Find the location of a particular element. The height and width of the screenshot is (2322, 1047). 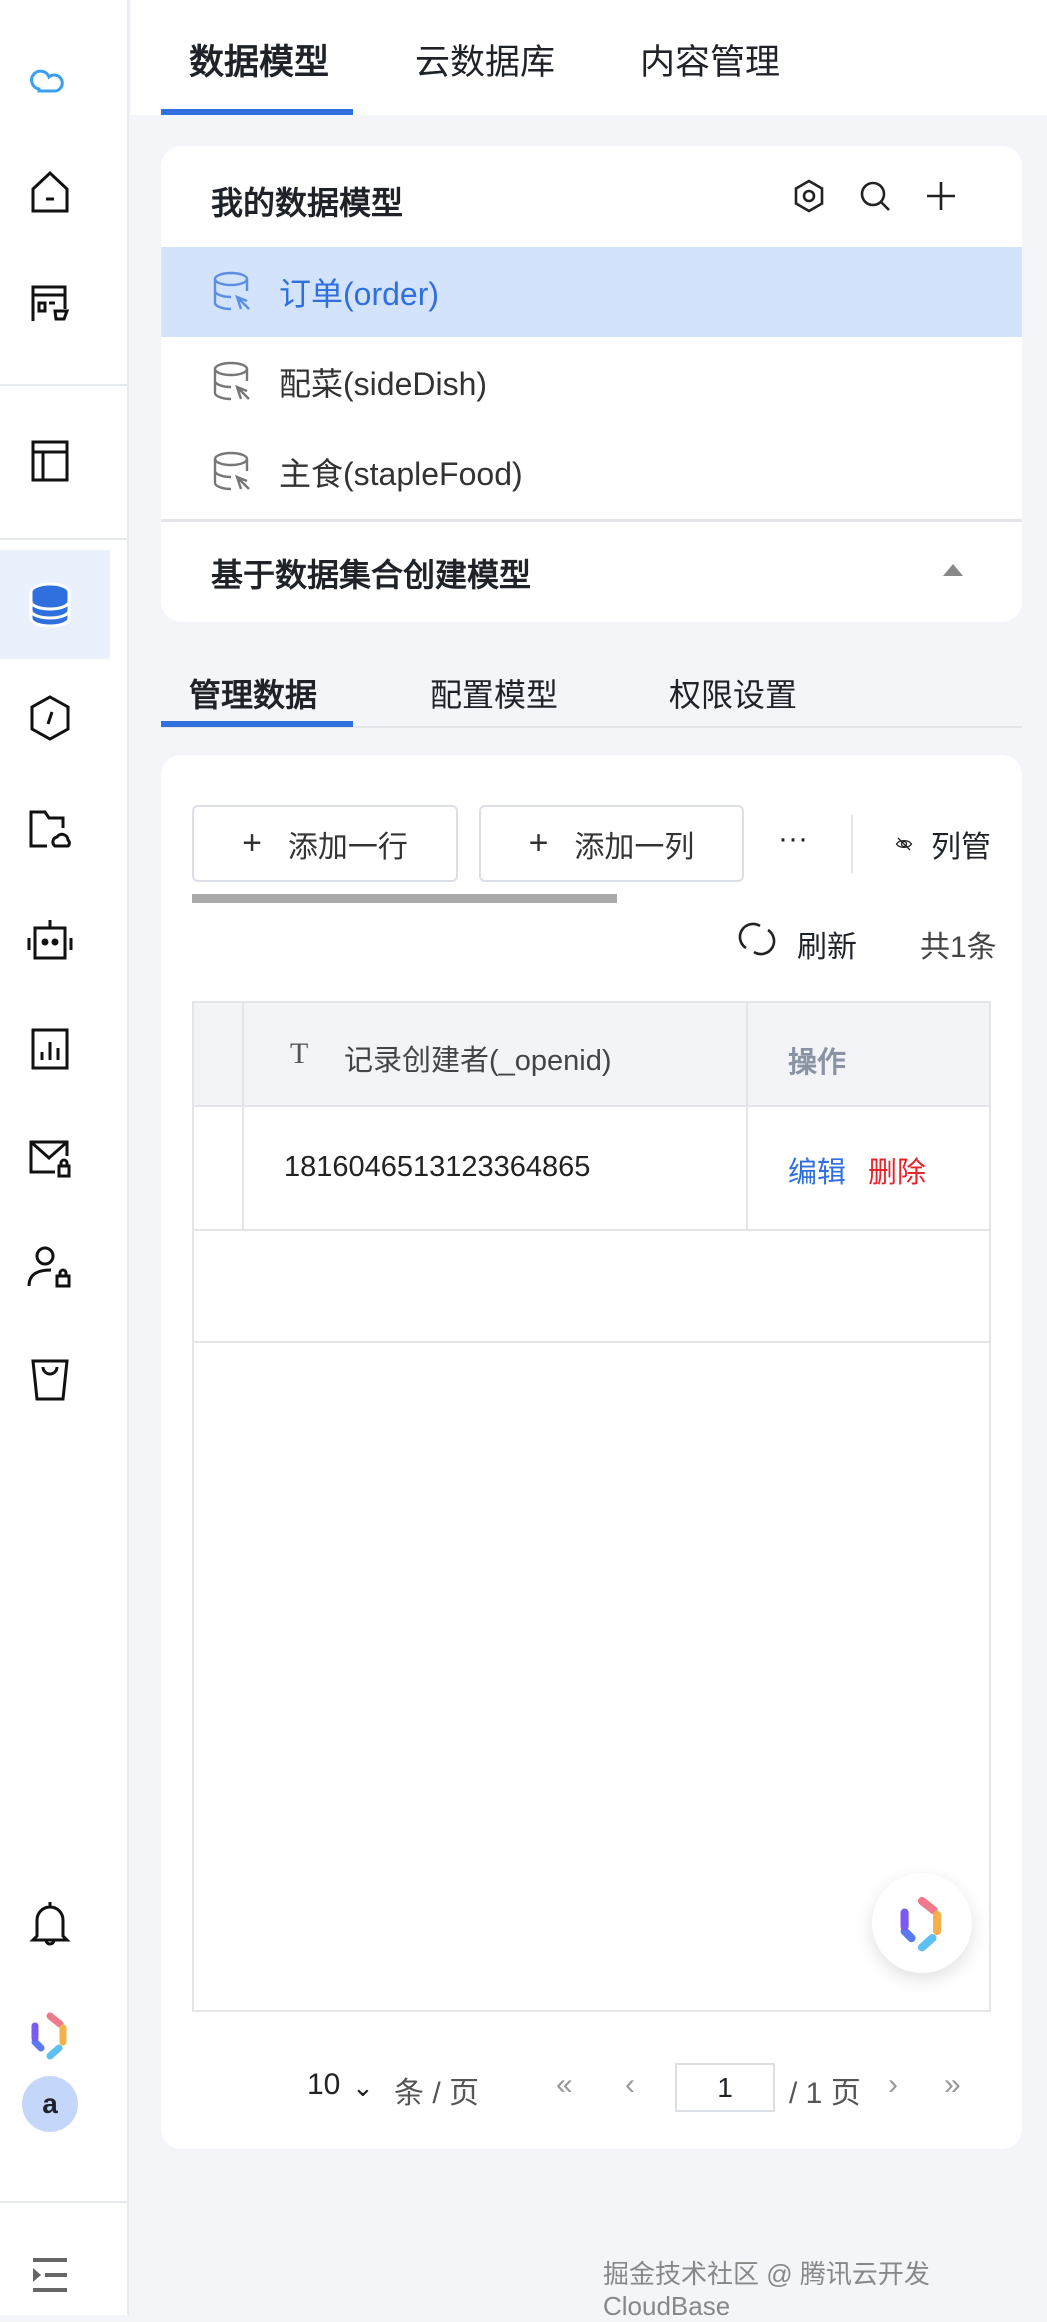

sidebar: a is located at coordinates (64, 1157).